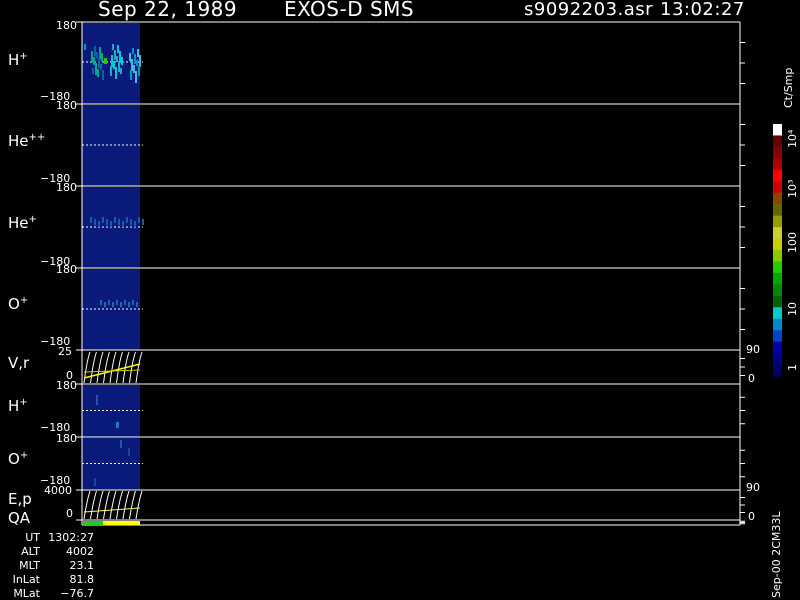 Image resolution: width=800 pixels, height=600 pixels. Describe the element at coordinates (66, 385) in the screenshot. I see `tick-top-p5: 180` at that location.